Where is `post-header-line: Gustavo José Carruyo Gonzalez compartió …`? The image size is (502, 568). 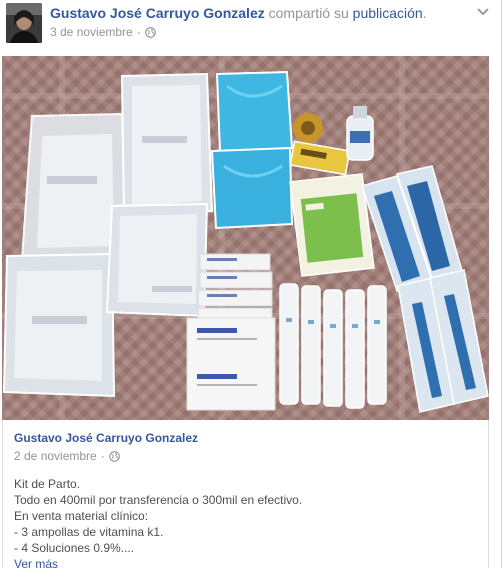
post-header-line: Gustavo José Carruyo Gonzalez compartió … is located at coordinates (238, 13).